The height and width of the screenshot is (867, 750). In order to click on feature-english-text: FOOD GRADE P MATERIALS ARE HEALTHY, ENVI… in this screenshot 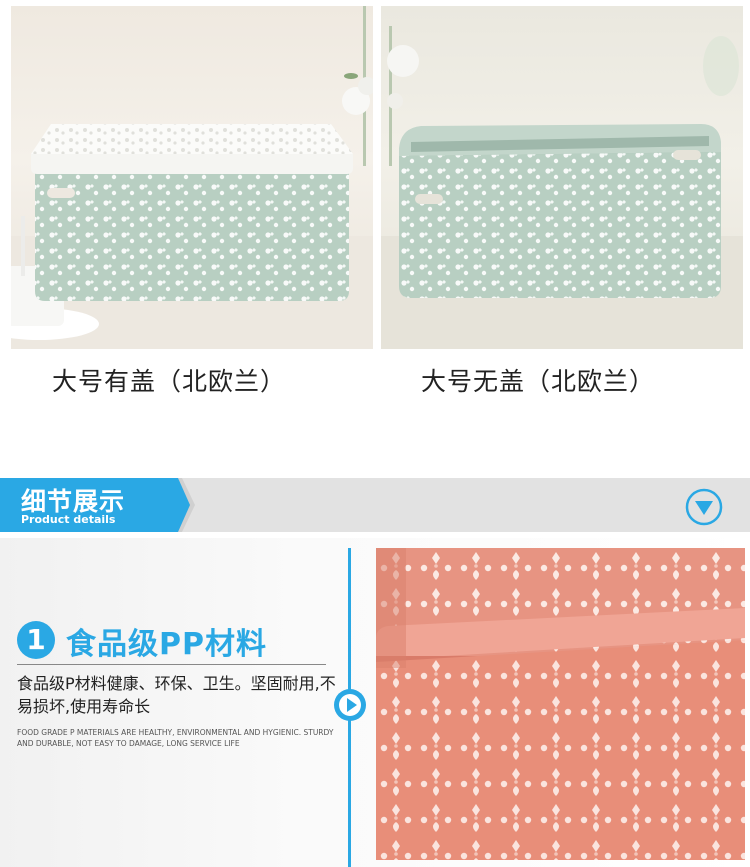, I will do `click(175, 738)`.